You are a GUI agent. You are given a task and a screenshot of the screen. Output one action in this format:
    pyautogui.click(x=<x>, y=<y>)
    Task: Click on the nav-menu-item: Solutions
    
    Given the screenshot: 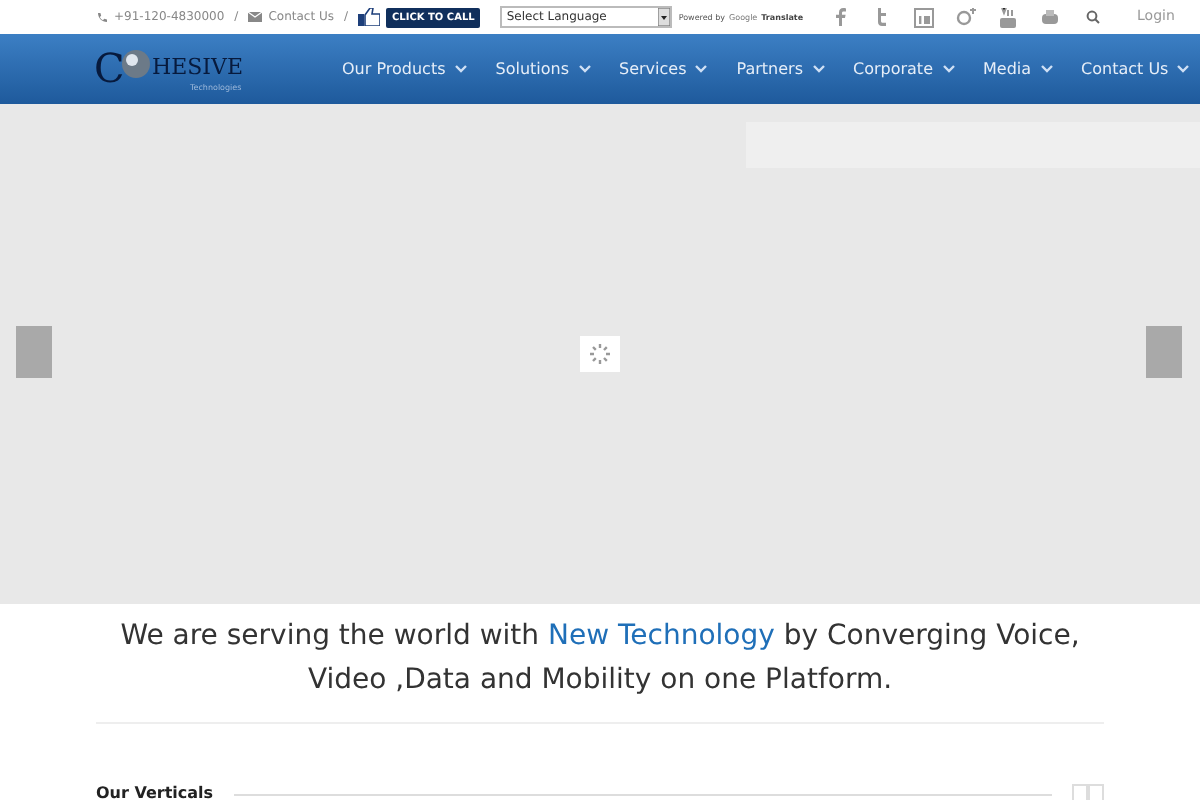 What is the action you would take?
    pyautogui.click(x=543, y=69)
    